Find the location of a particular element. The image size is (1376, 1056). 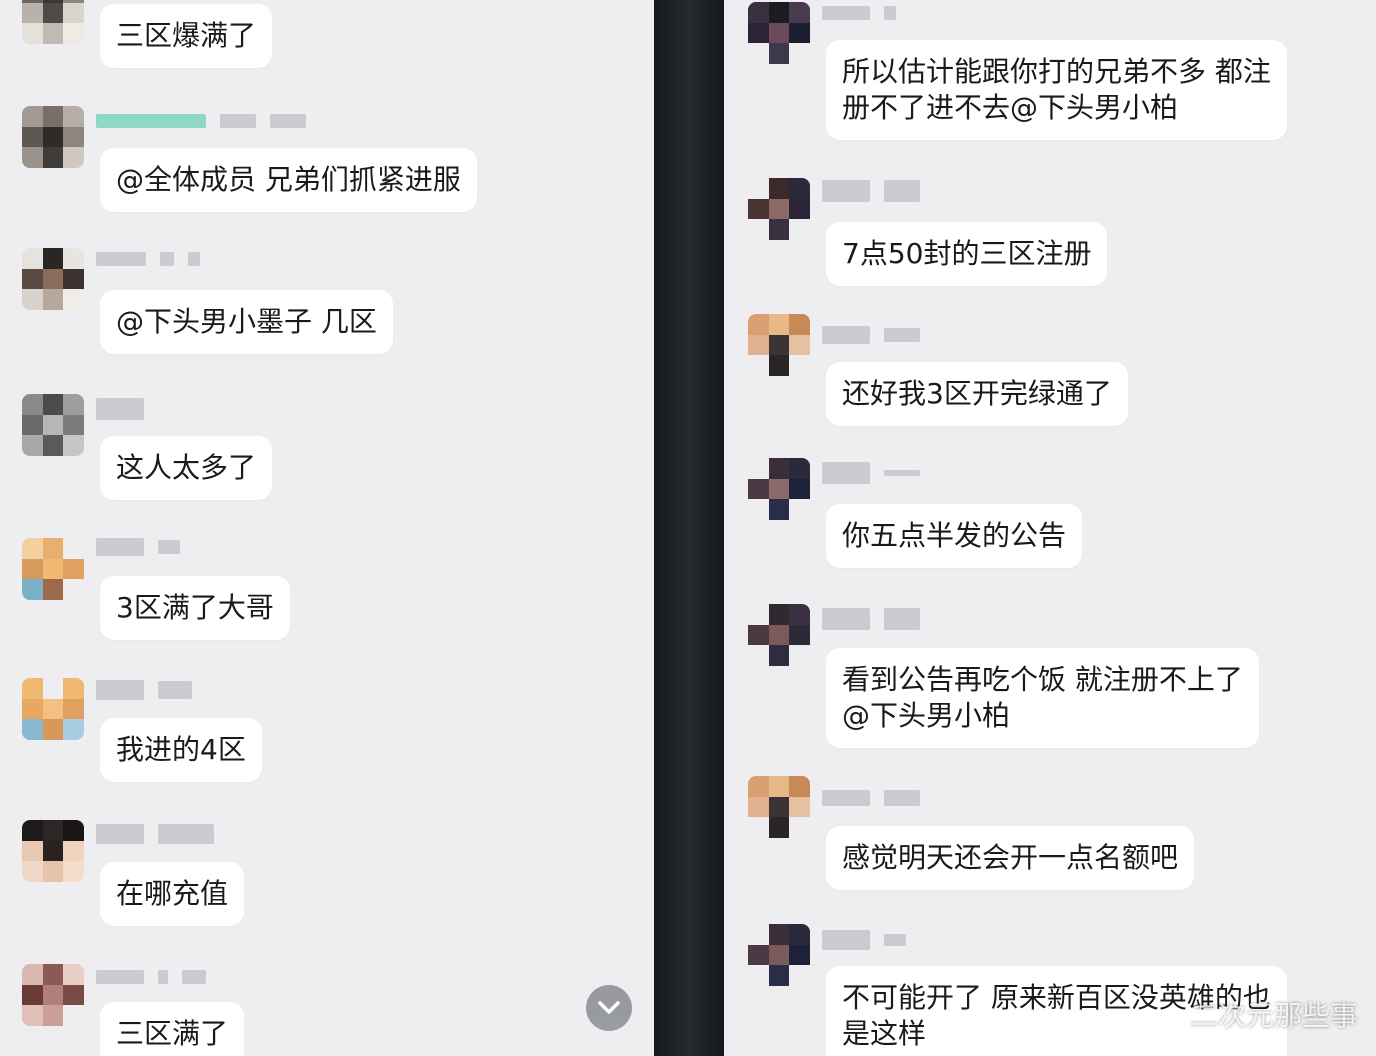

message-bubble: 你五点半发的公告 is located at coordinates (954, 536).